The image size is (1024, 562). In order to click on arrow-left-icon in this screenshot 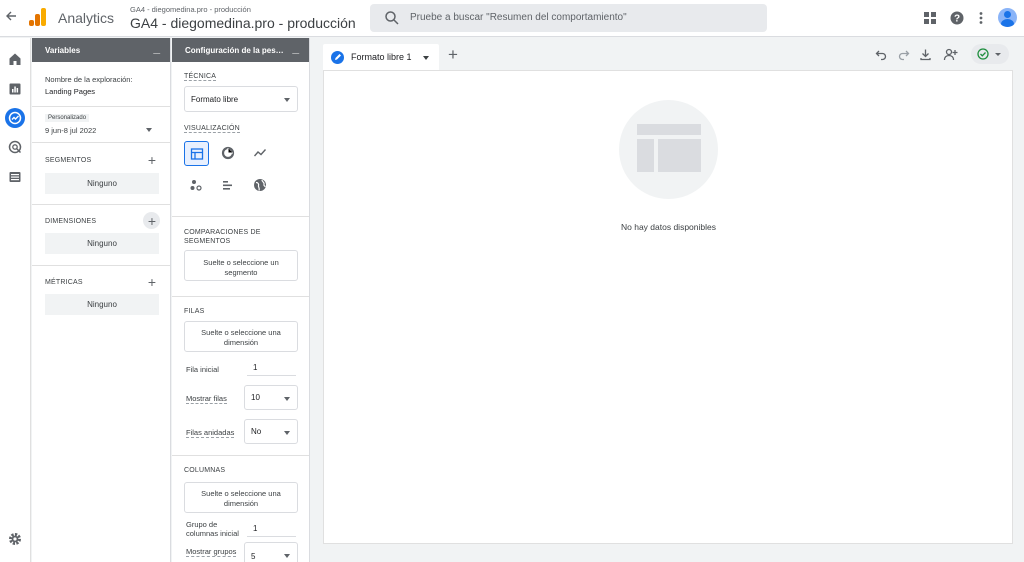, I will do `click(11, 18)`.